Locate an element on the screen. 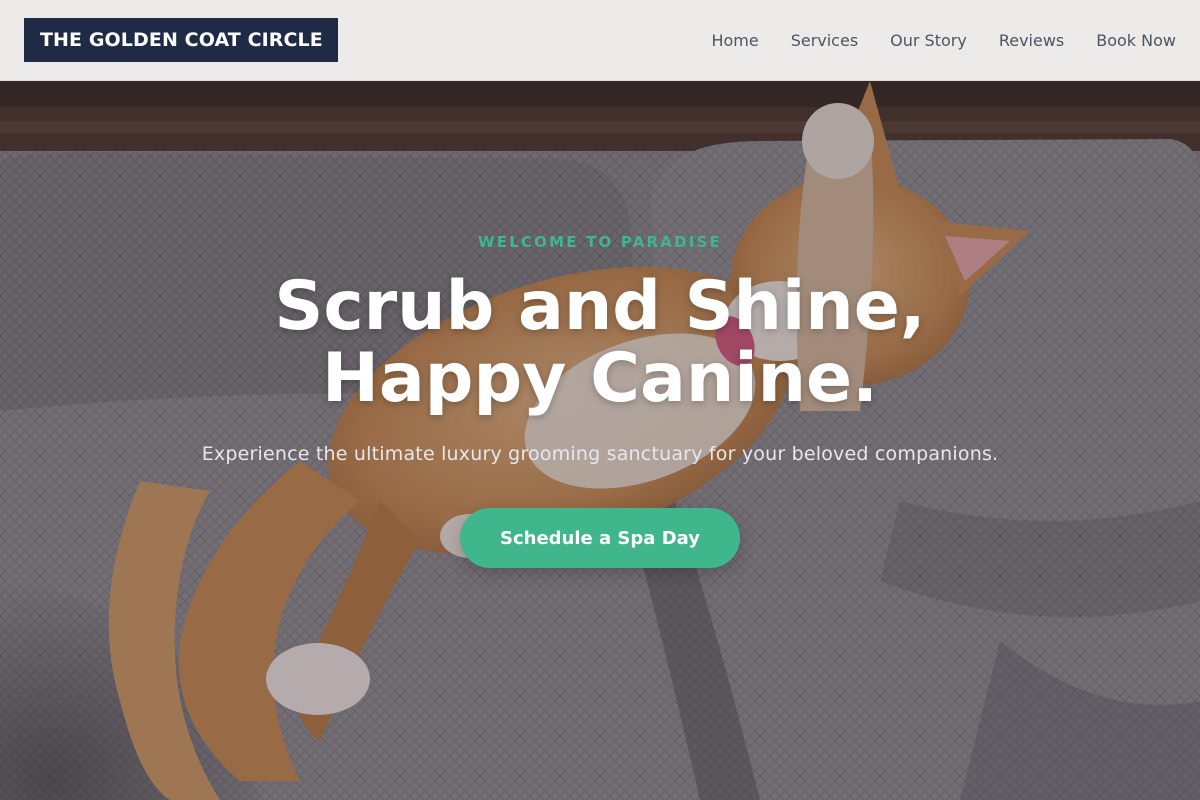 The image size is (1200, 800). hero-eyebrow: WELCOME TO PARADISE is located at coordinates (600, 242).